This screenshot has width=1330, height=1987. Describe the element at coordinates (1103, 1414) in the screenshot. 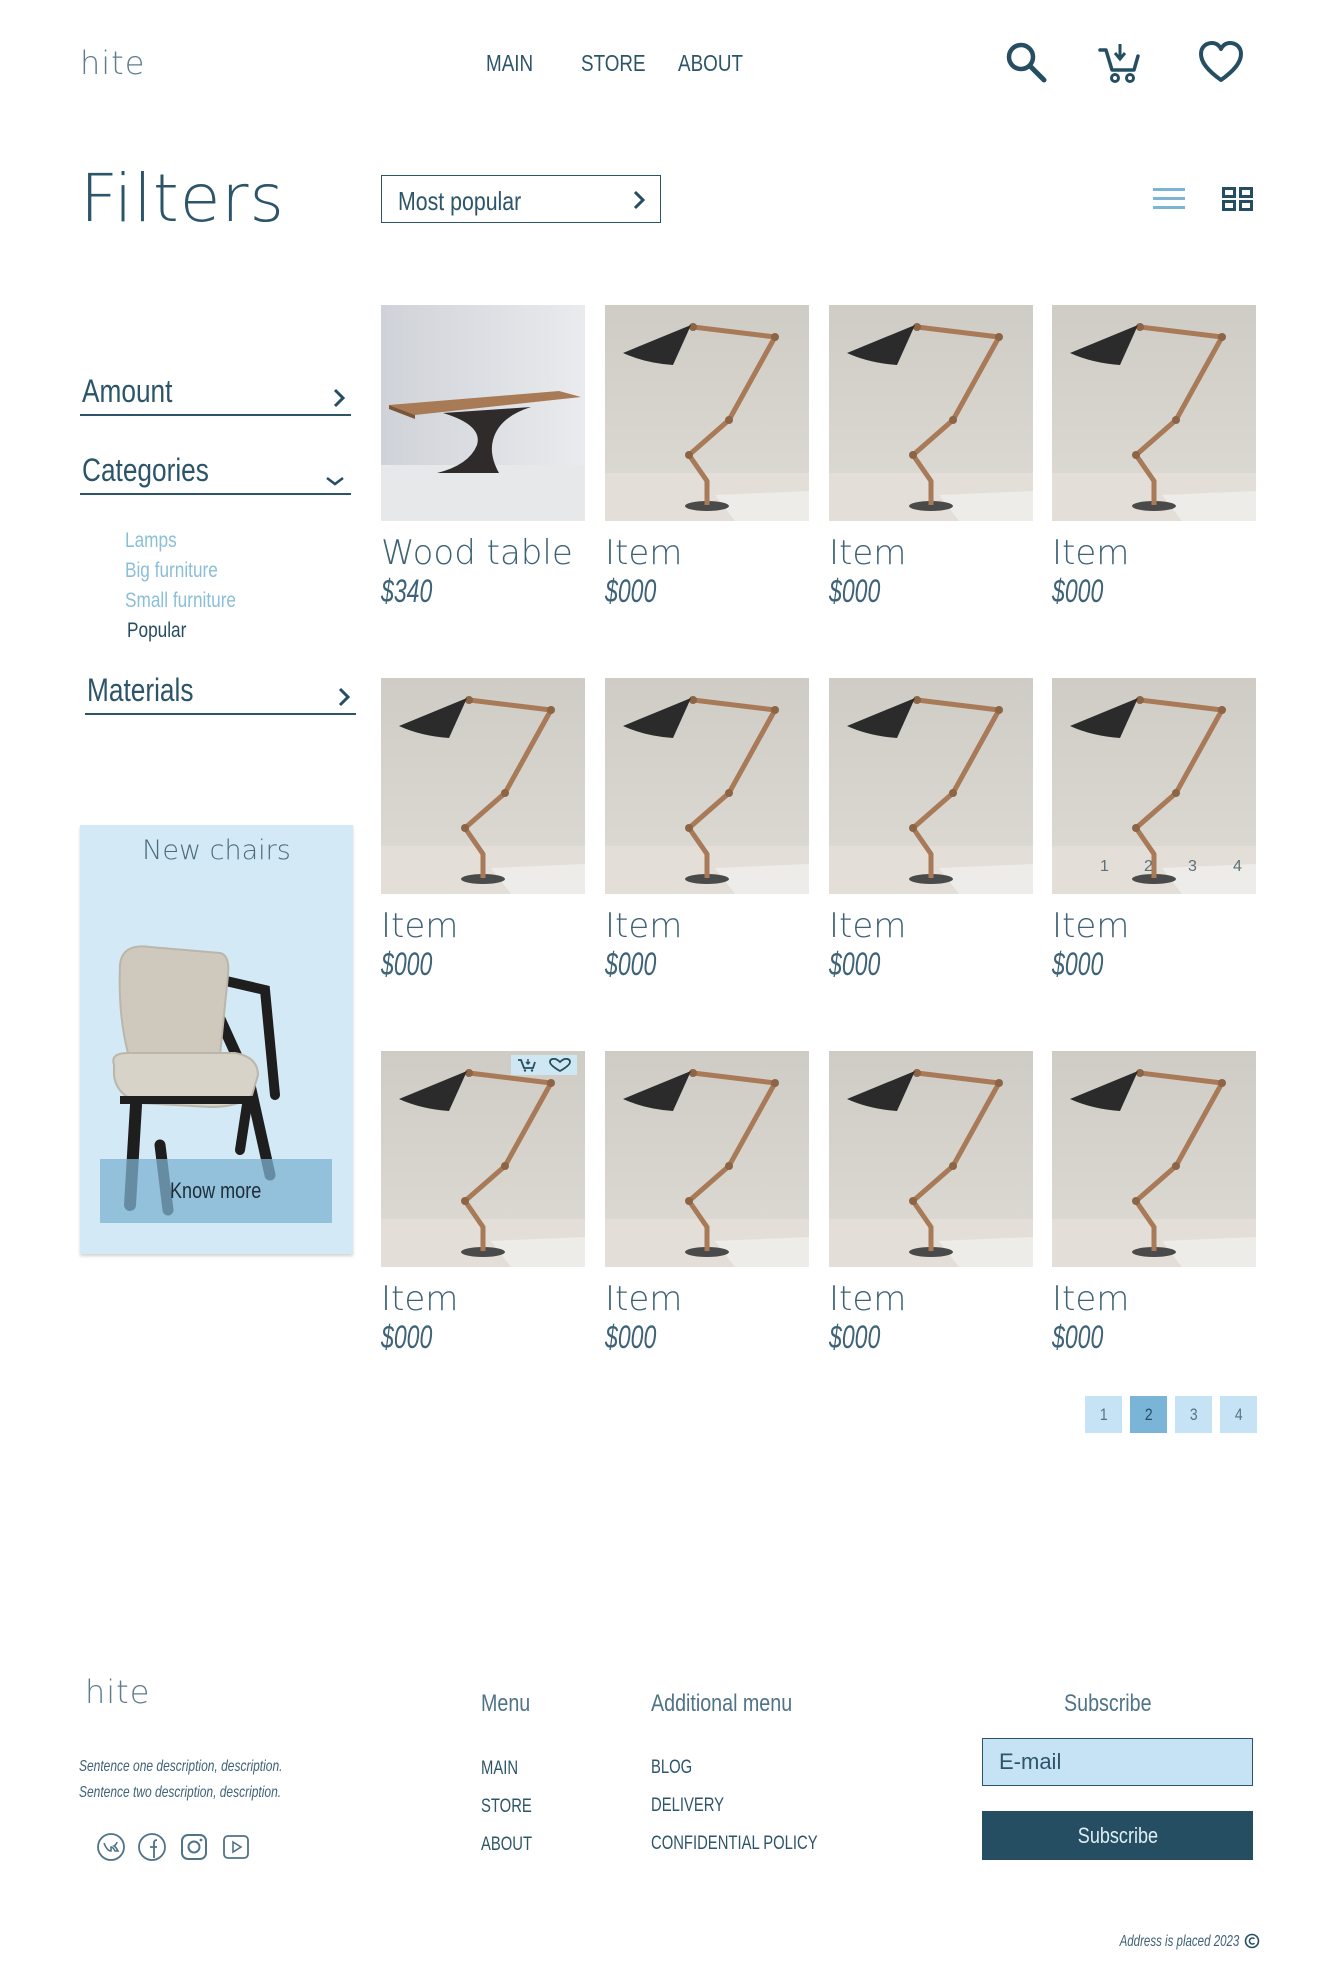

I see `page-1: 1` at that location.